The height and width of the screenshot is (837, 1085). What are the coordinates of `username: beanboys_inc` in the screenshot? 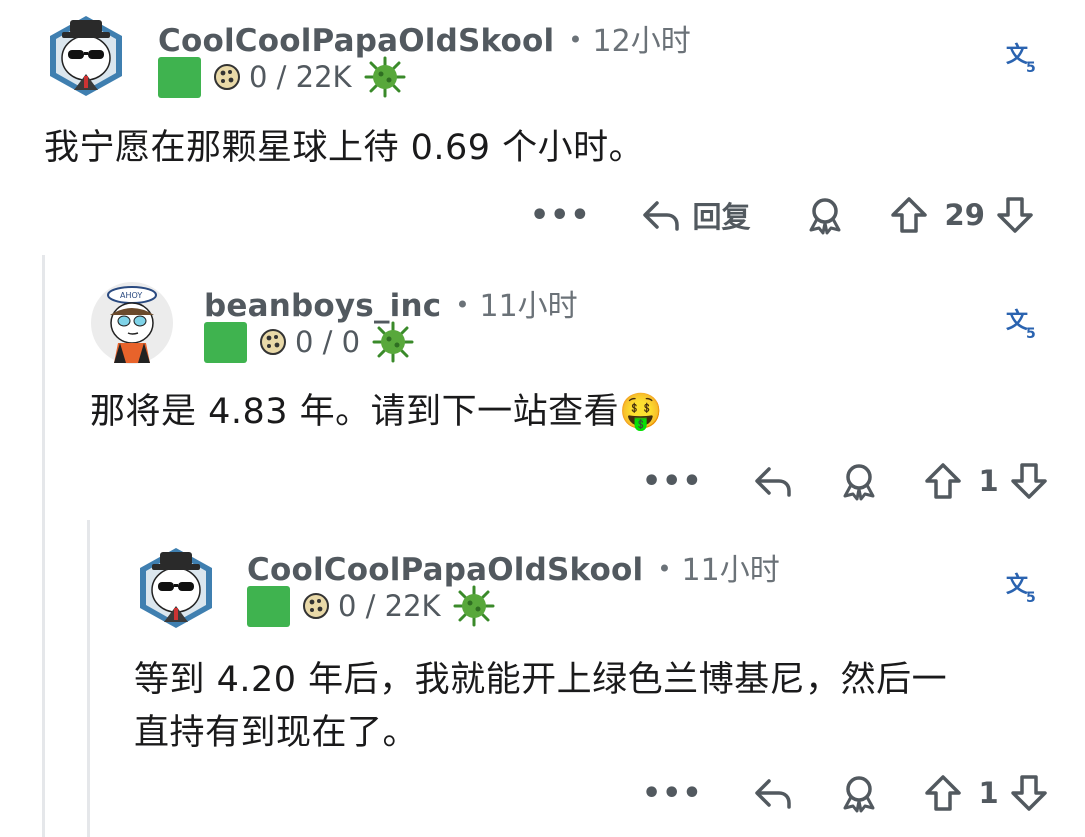 It's located at (322, 306).